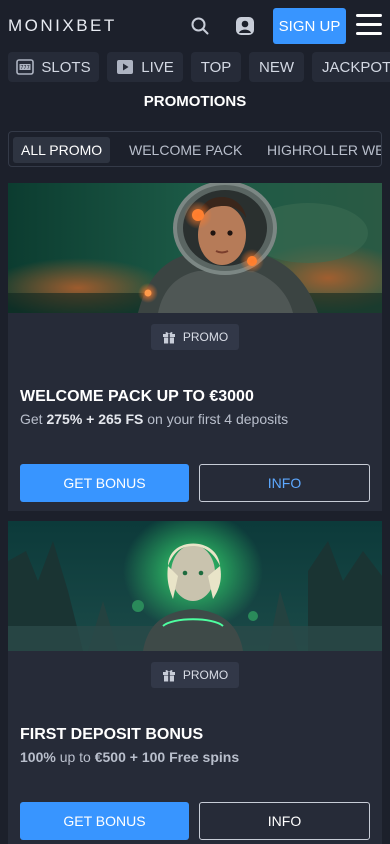 This screenshot has width=390, height=844. Describe the element at coordinates (157, 67) in the screenshot. I see `nav-label: LIVE` at that location.